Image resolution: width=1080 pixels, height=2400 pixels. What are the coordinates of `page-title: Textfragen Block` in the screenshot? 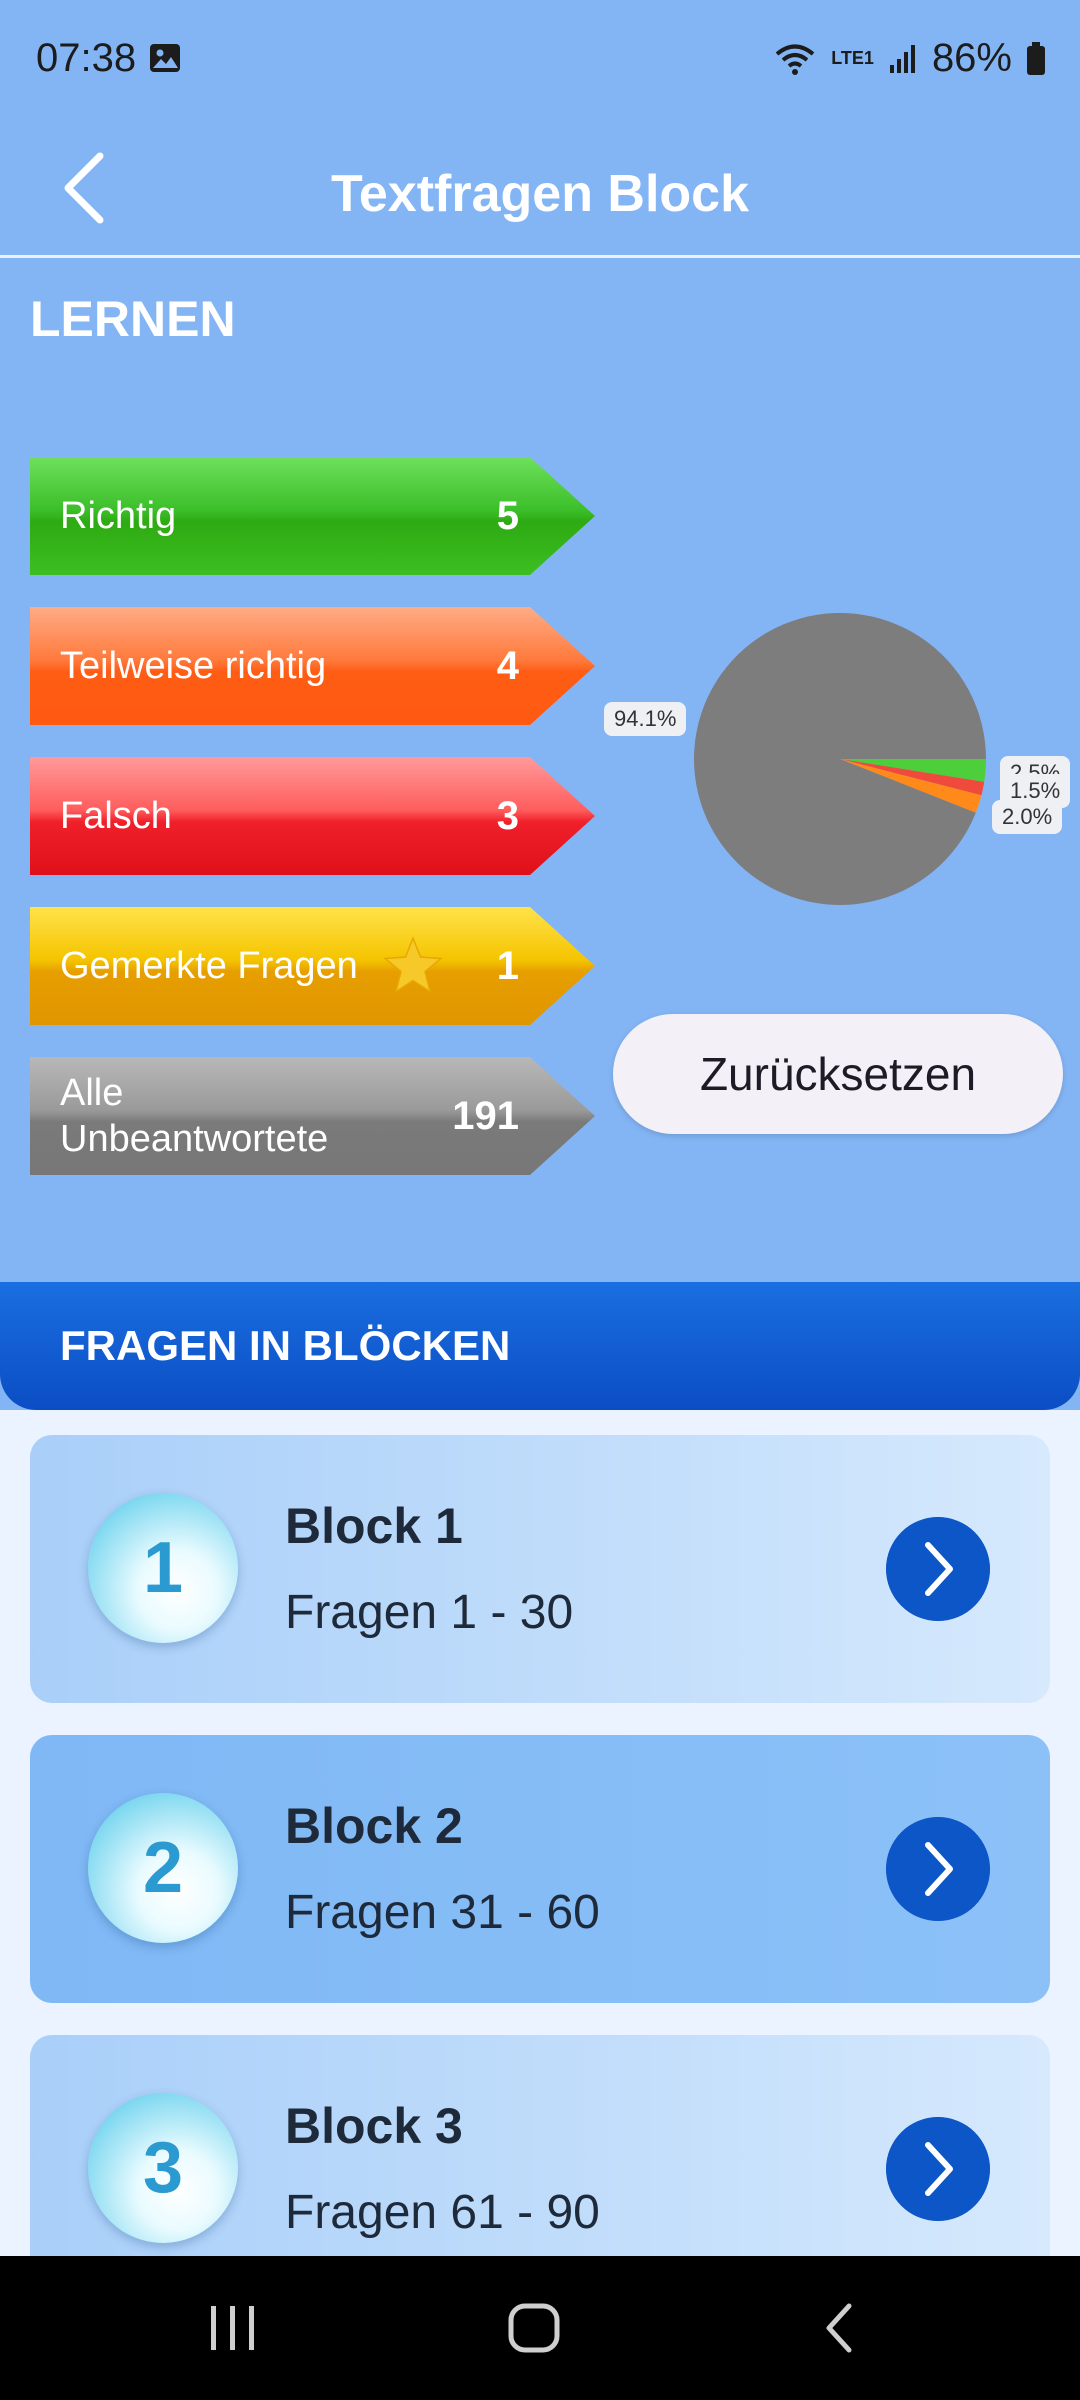 It's located at (540, 194).